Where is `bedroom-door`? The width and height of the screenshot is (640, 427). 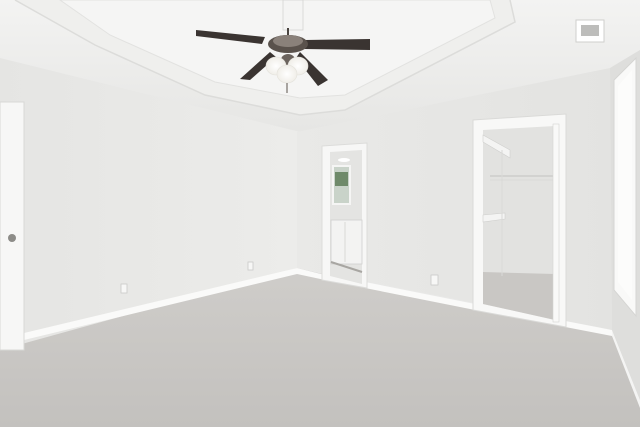
bedroom-door is located at coordinates (12, 226).